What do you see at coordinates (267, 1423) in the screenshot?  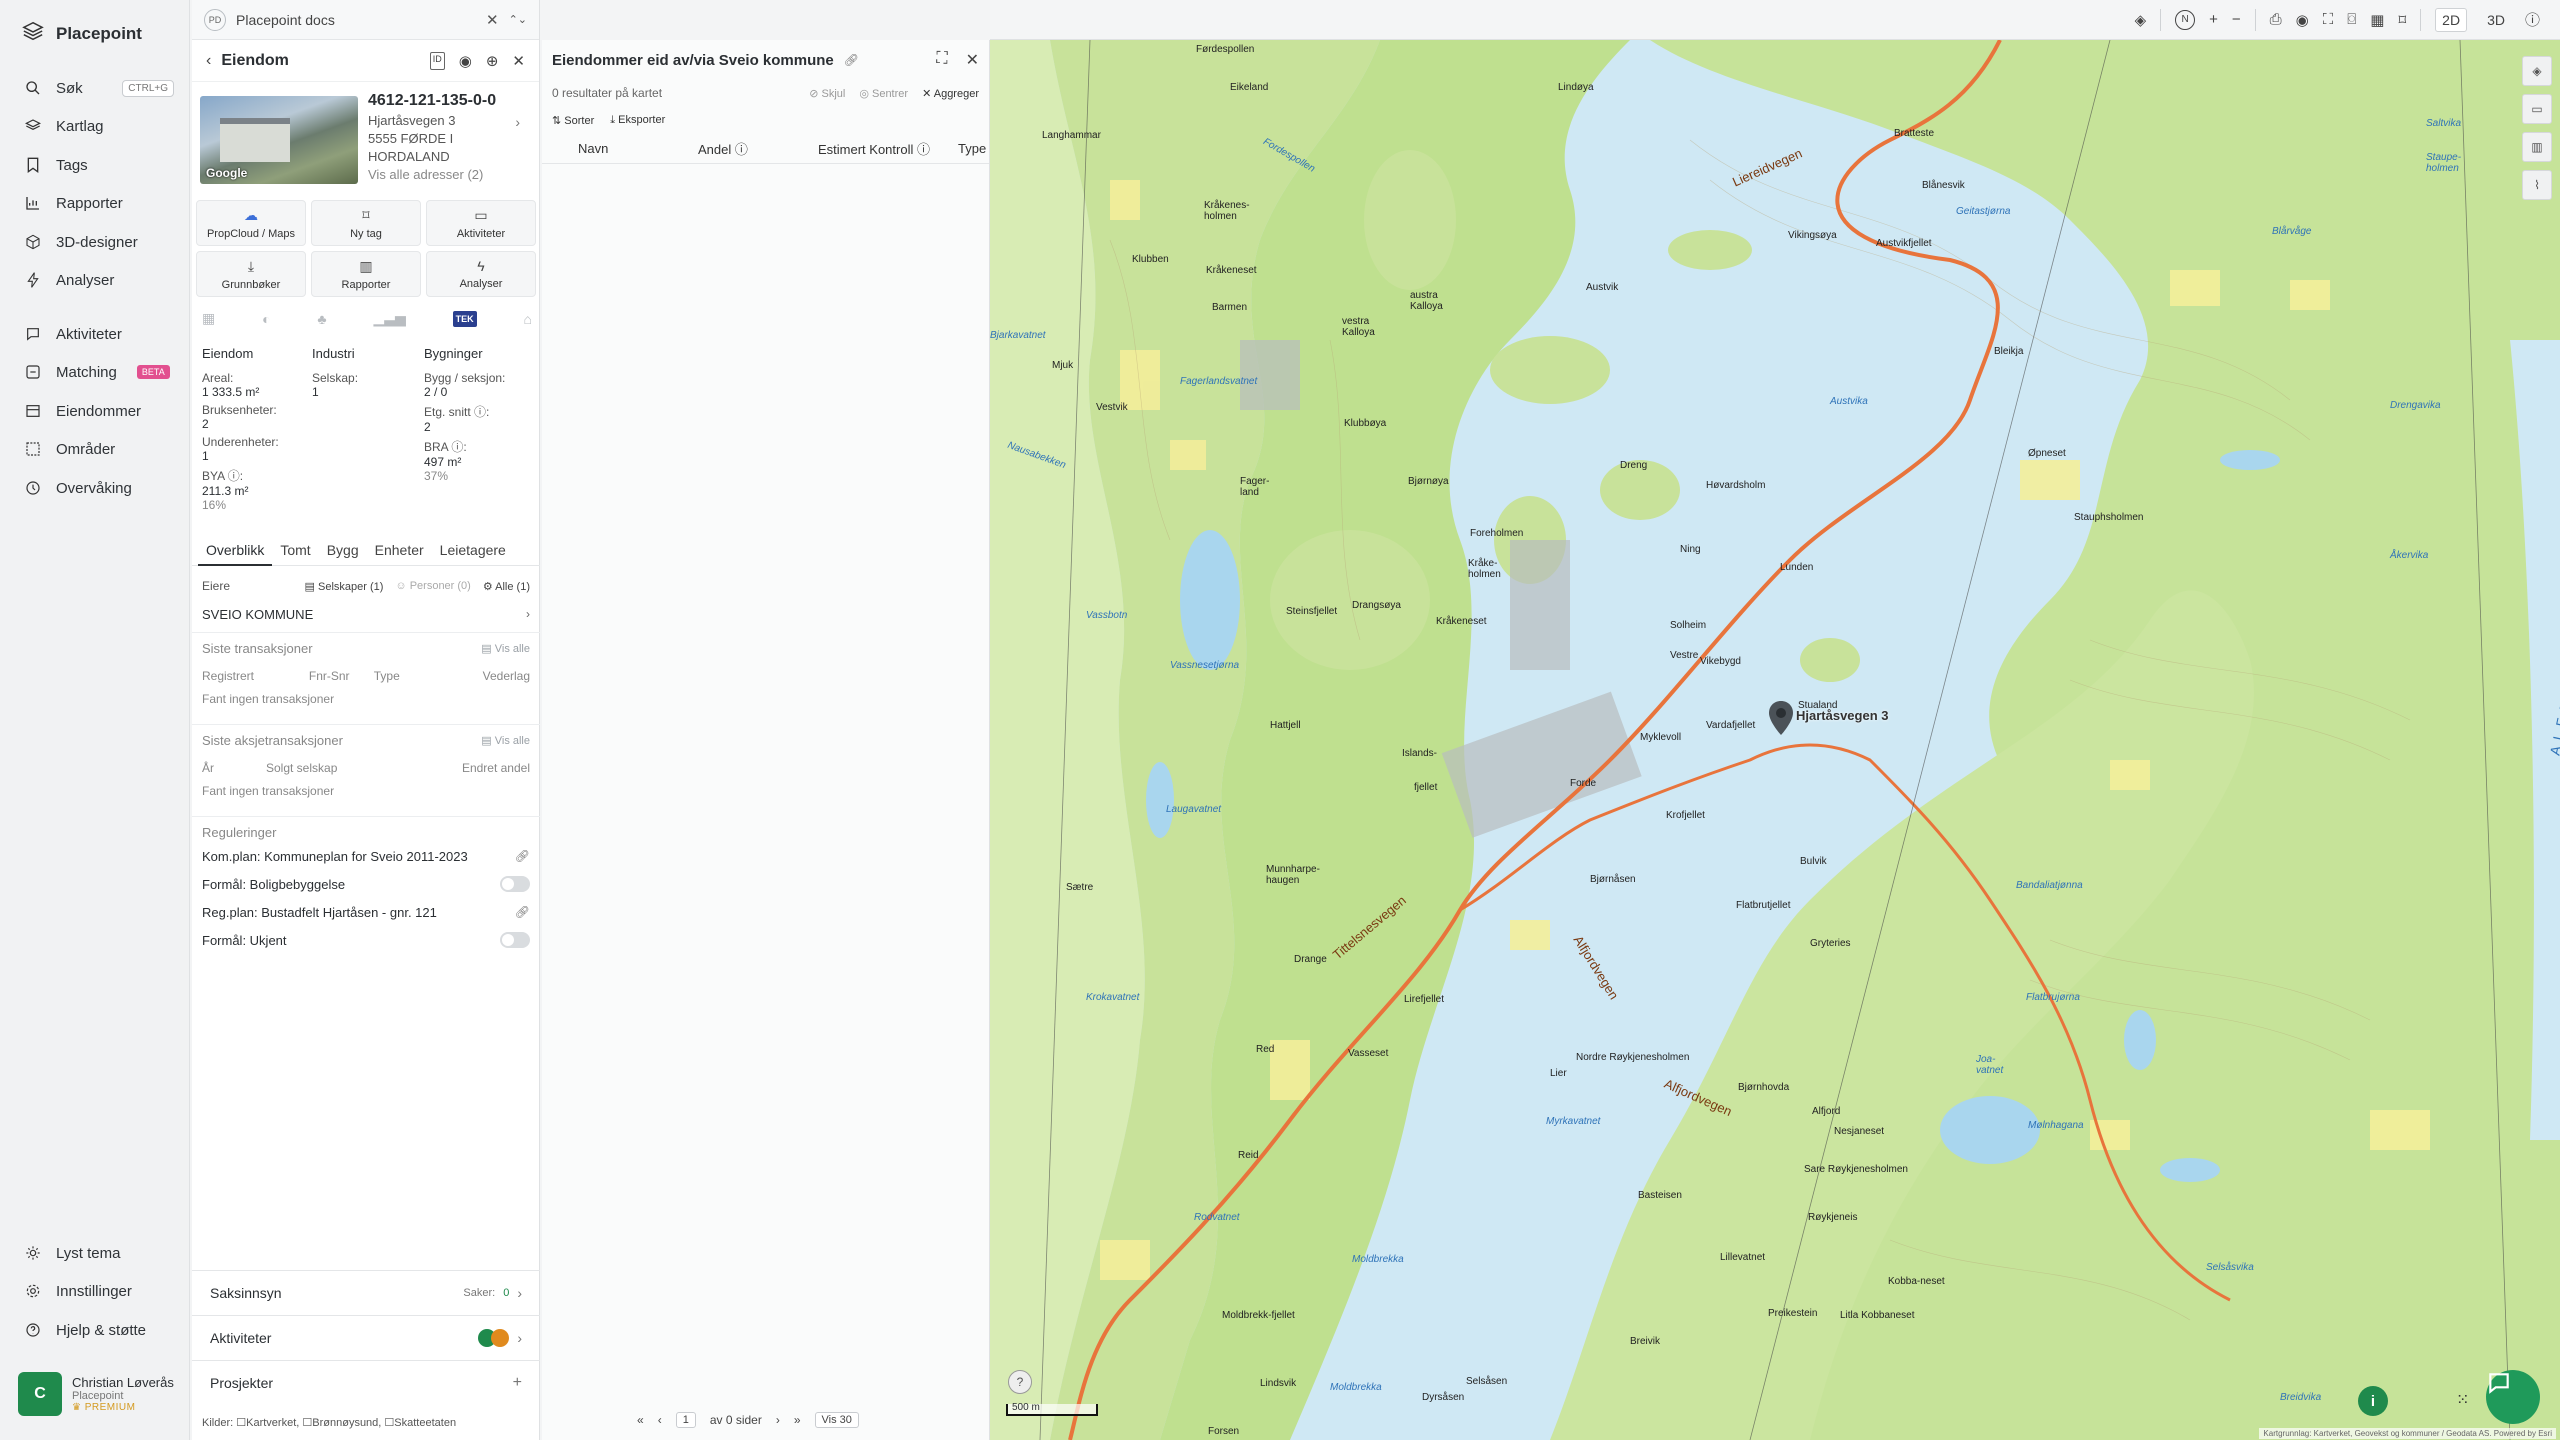 I see `source-link: ☐Kartverket,` at bounding box center [267, 1423].